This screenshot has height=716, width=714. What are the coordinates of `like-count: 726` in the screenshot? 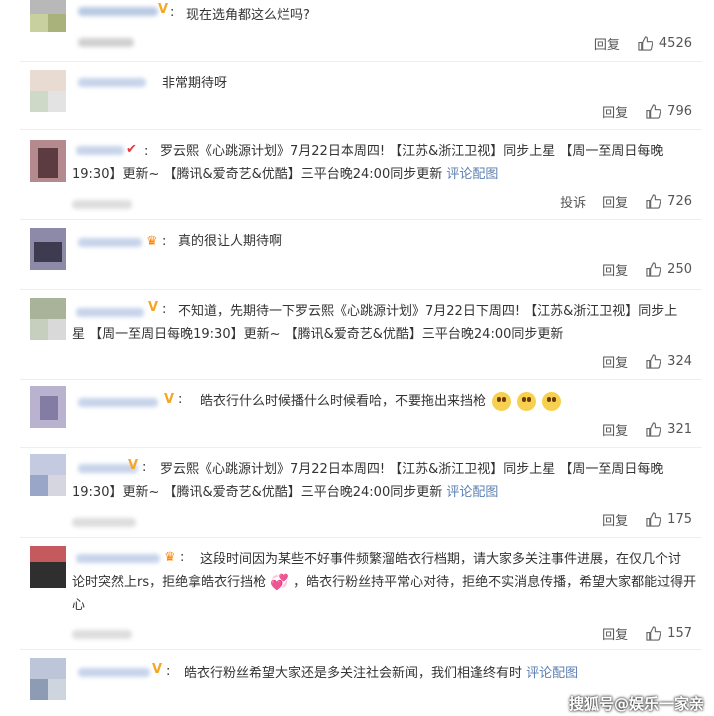 It's located at (679, 201).